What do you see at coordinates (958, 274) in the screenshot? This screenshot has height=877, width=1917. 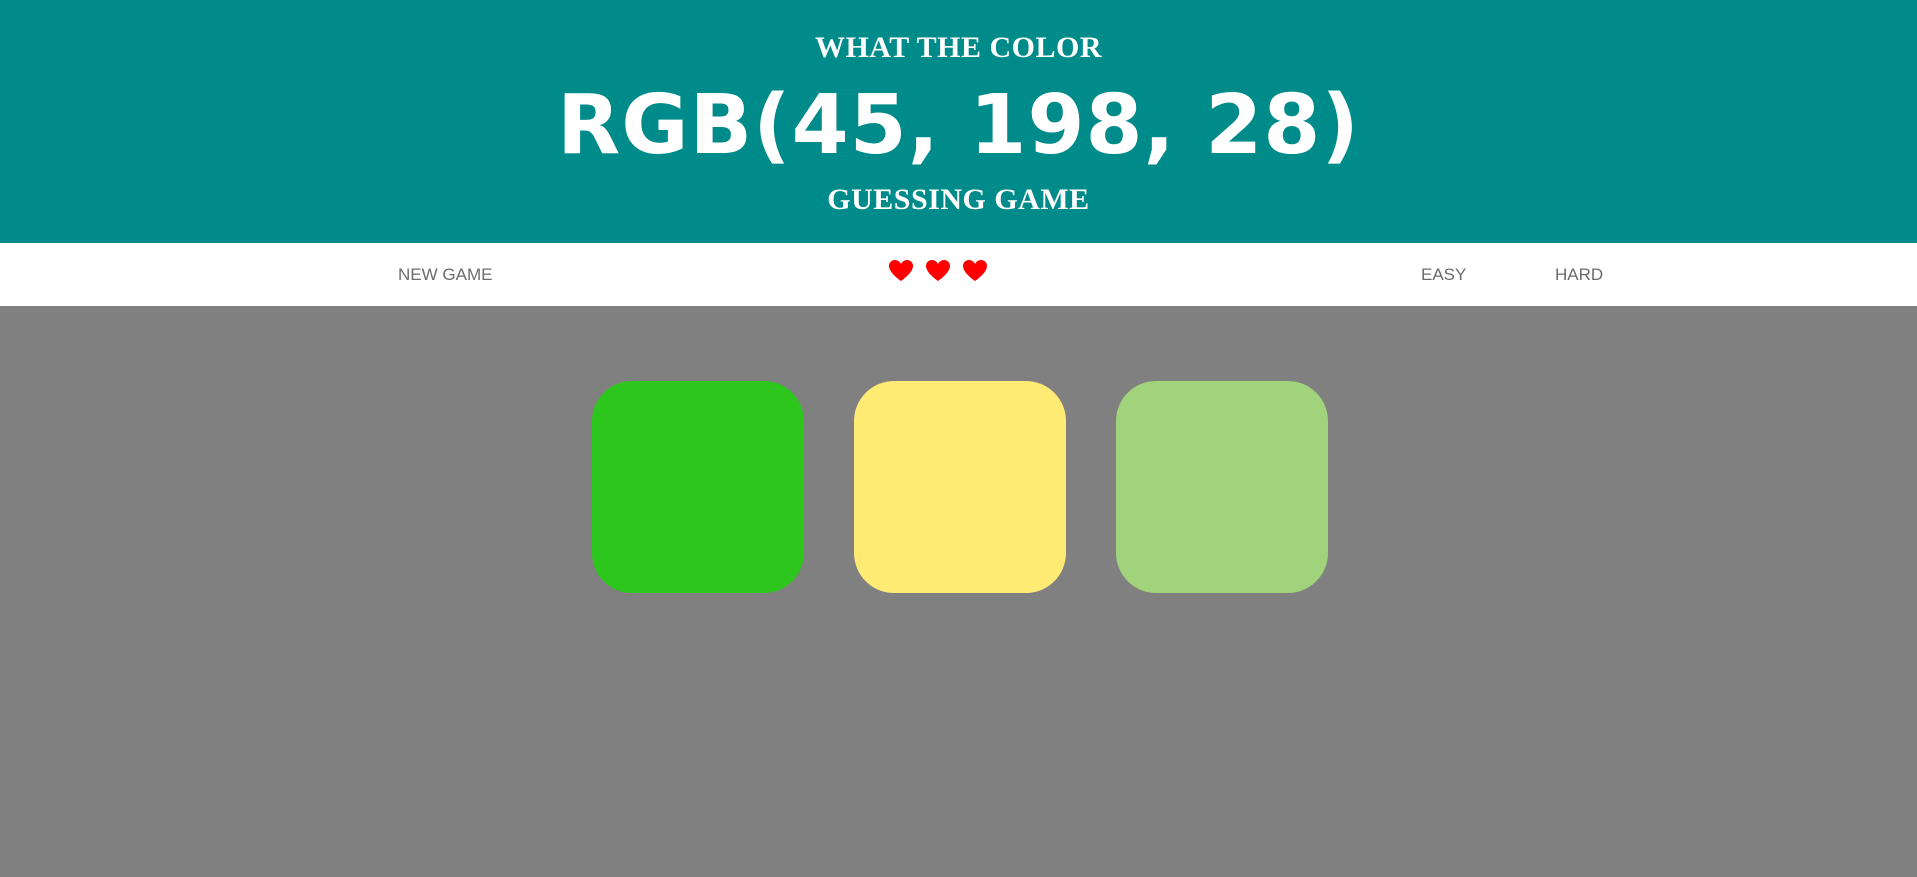 I see `navbar: NEW GAME EASY HARD` at bounding box center [958, 274].